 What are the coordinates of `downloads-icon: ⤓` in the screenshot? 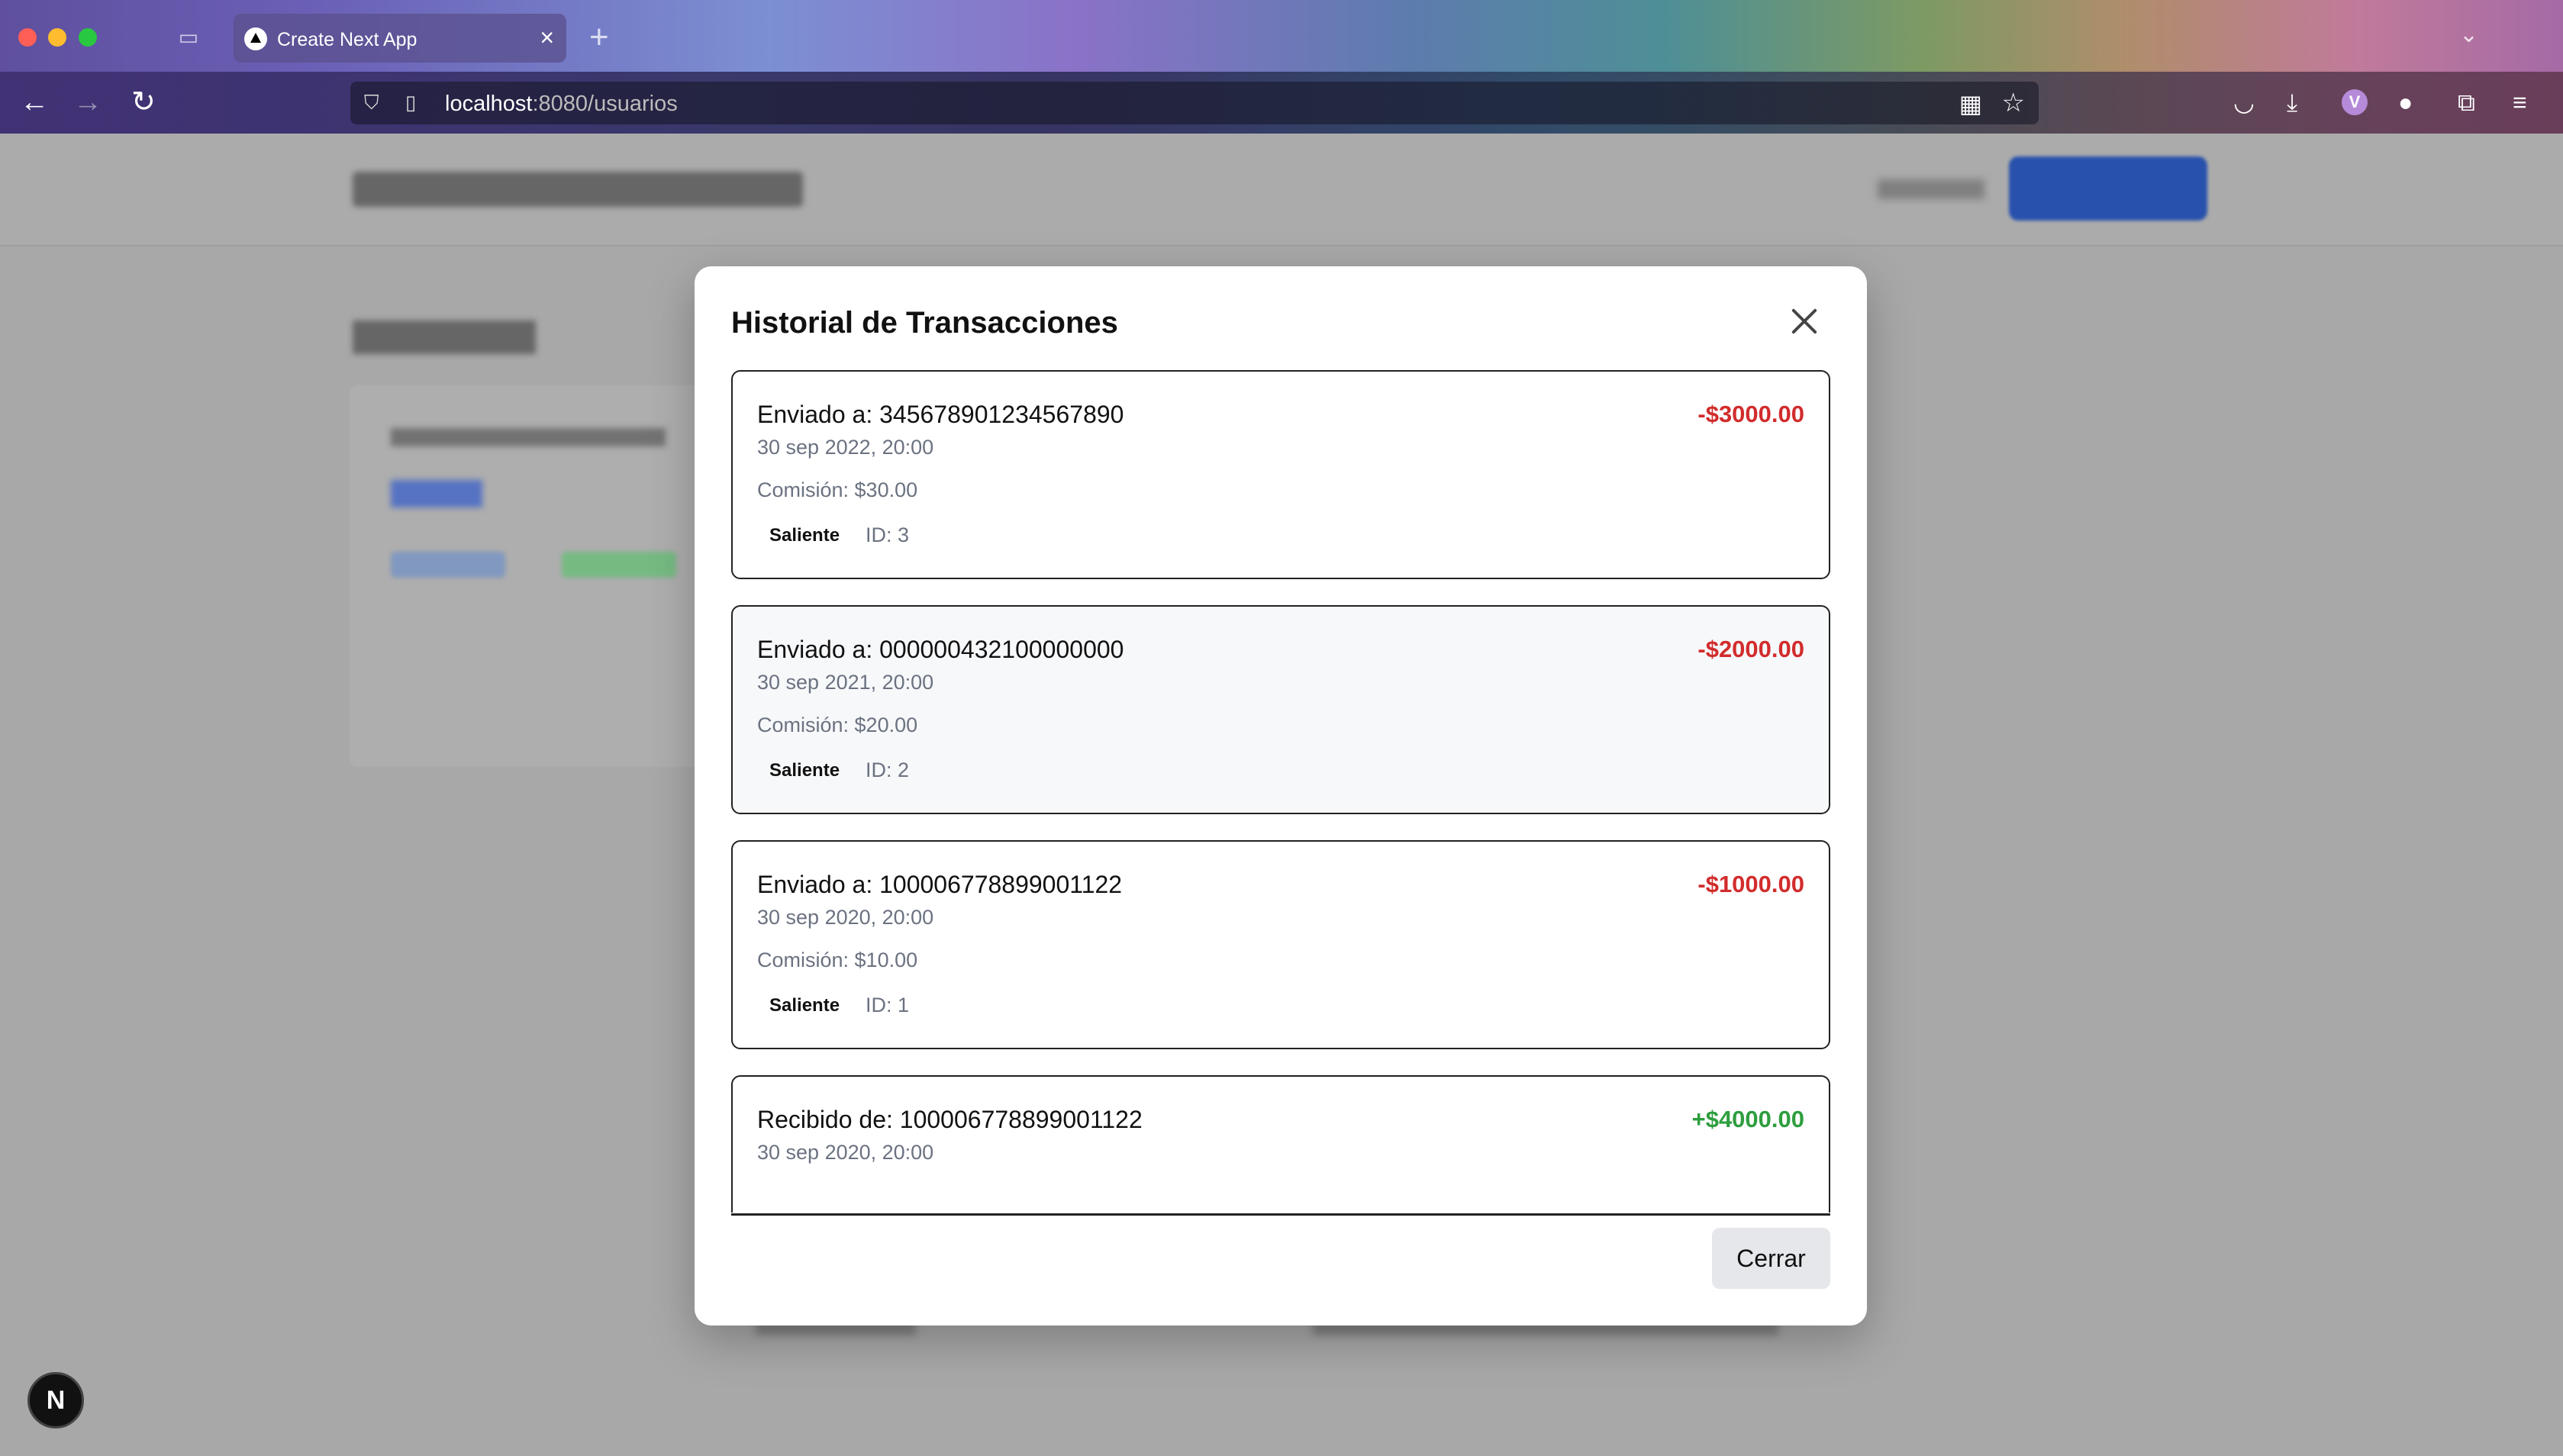 It's located at (2292, 102).